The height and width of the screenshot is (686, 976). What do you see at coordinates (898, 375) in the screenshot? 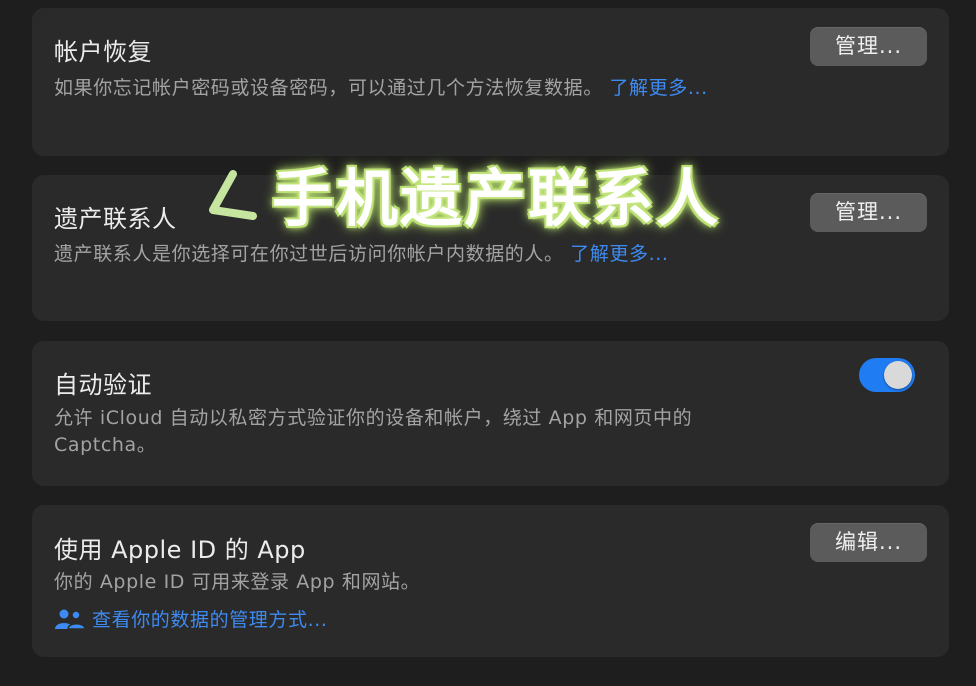
I see `toggle-knob` at bounding box center [898, 375].